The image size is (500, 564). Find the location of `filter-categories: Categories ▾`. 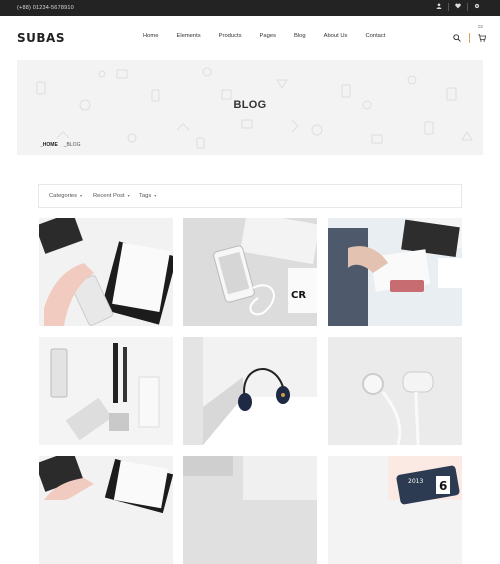

filter-categories: Categories ▾ is located at coordinates (65, 196).